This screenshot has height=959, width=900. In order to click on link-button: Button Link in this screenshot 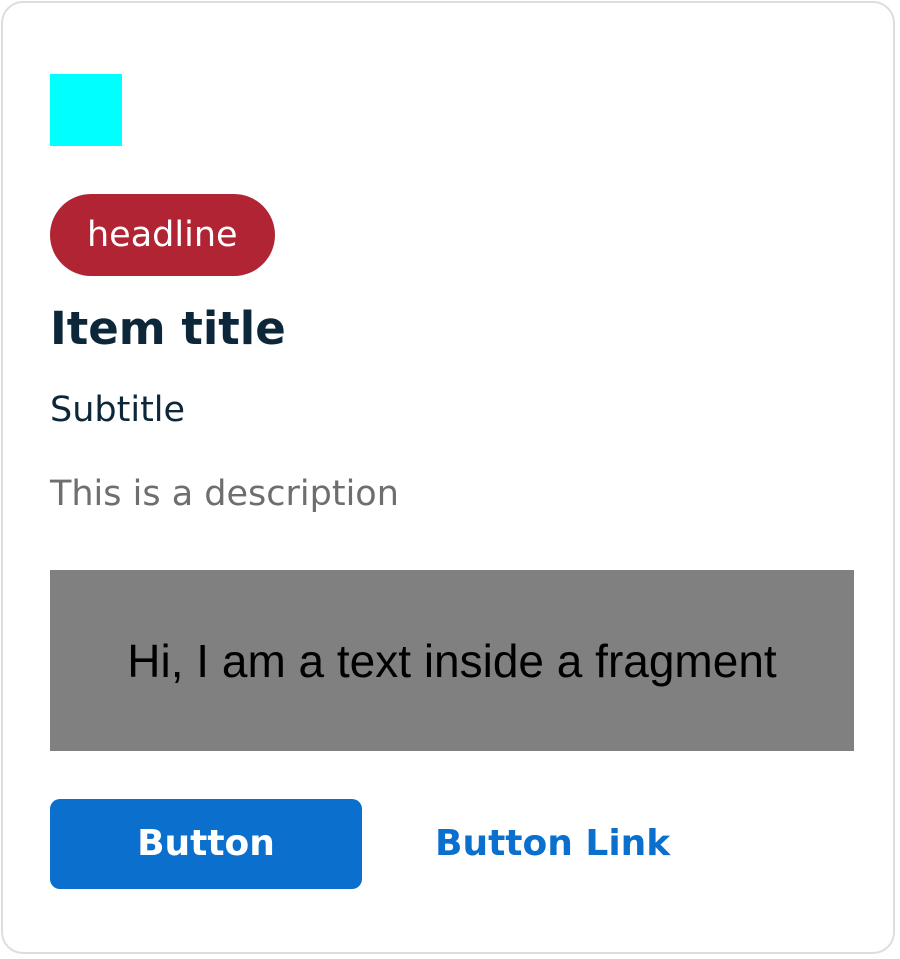, I will do `click(552, 844)`.